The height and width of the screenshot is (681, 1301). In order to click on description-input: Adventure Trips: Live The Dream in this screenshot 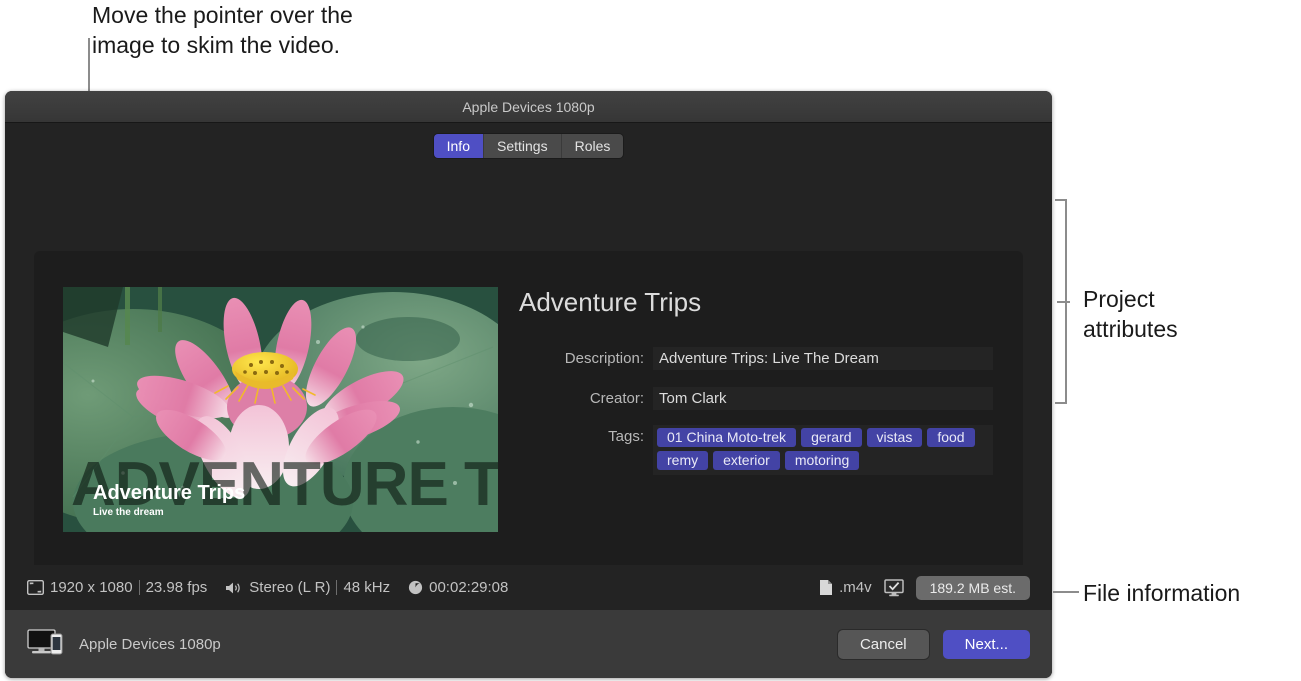, I will do `click(823, 358)`.